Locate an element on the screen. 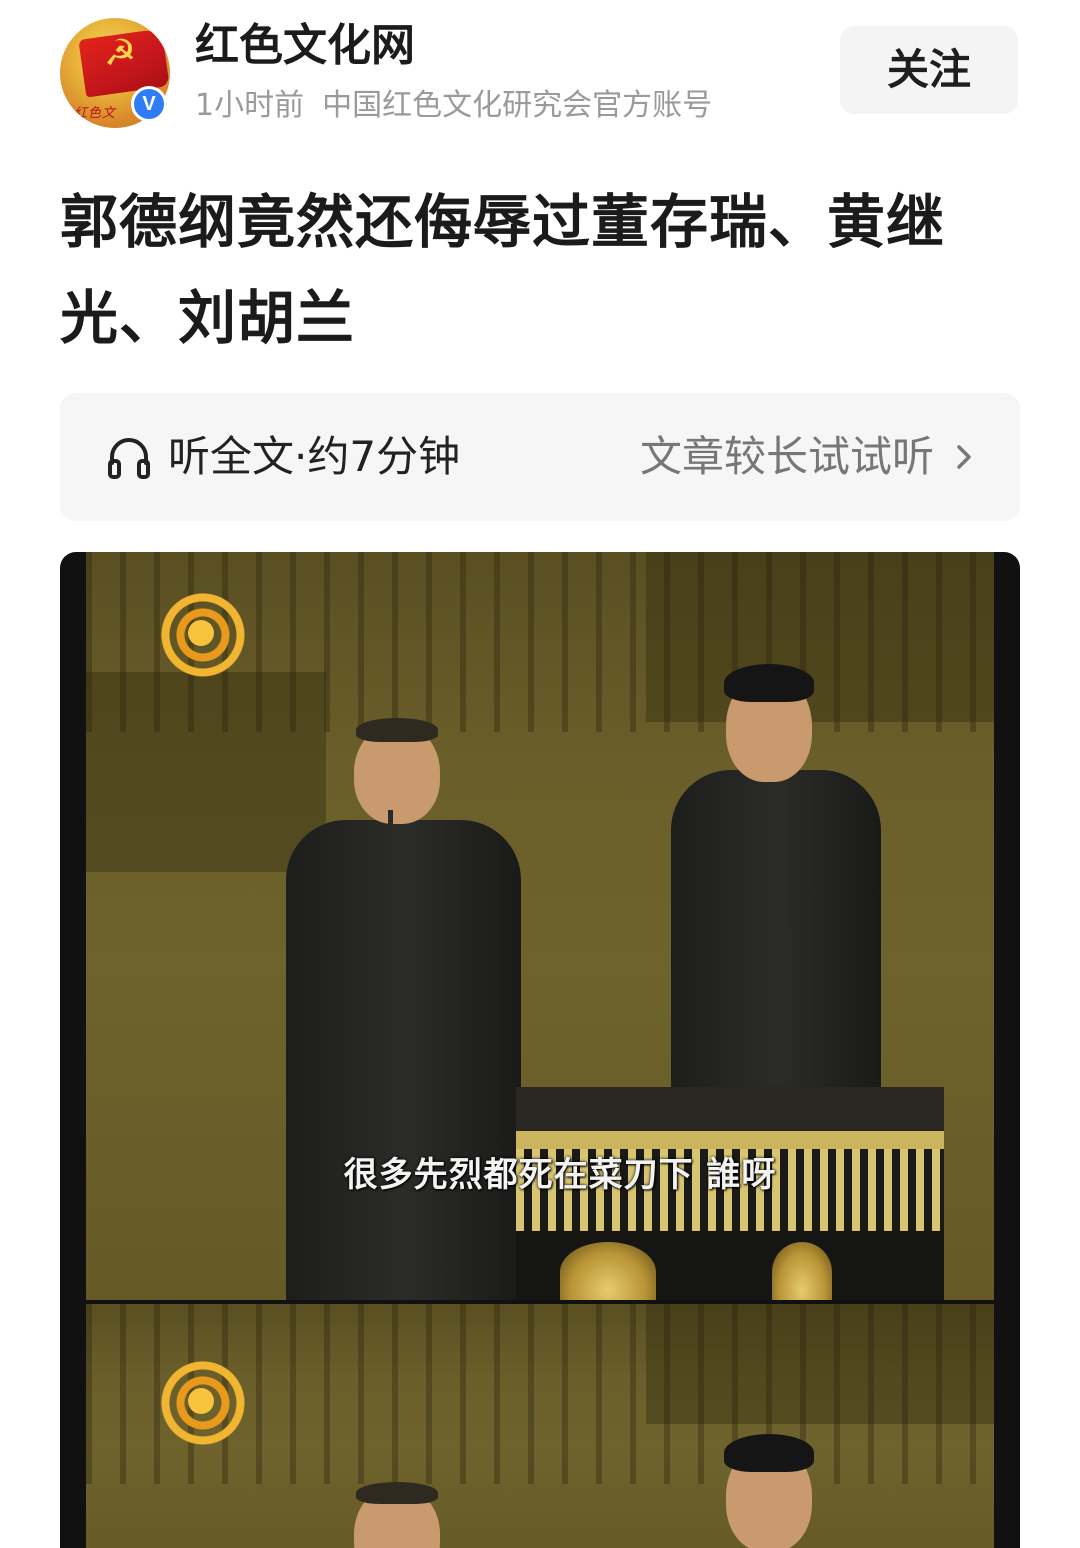 The image size is (1080, 1548). article-title: 郭德纲竟然还侮辱过董存瑞、黄继光、刘胡兰 is located at coordinates (503, 270).